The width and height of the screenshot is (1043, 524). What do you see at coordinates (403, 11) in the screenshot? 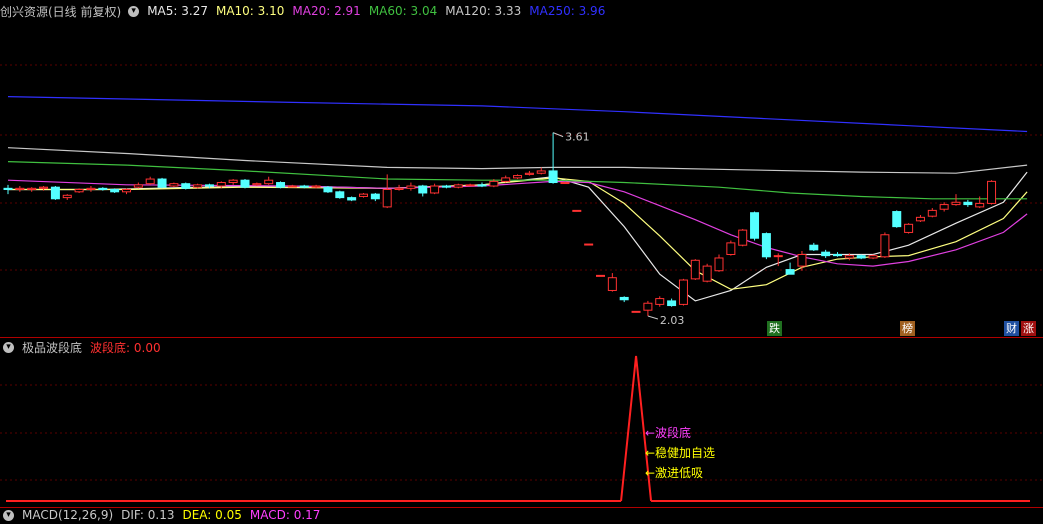
I see `ma60-label: MA60: 3.04` at bounding box center [403, 11].